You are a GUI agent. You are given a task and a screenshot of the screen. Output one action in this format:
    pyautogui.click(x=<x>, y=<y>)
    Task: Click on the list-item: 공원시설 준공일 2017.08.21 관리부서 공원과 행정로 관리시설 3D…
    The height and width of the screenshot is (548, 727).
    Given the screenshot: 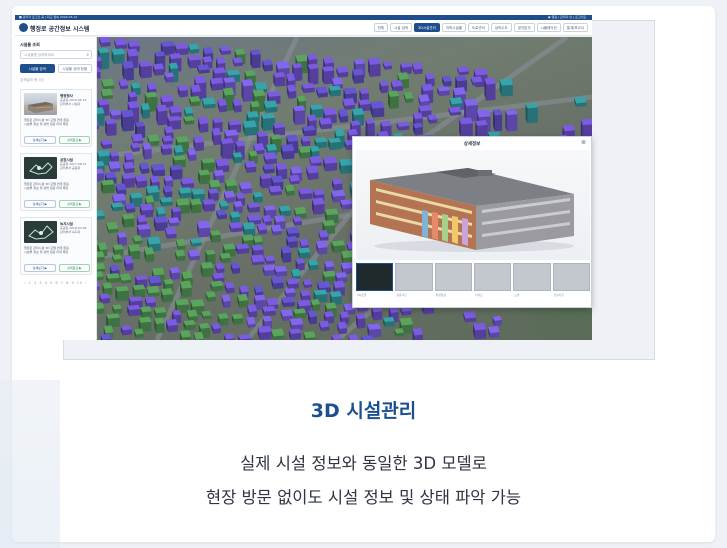 What is the action you would take?
    pyautogui.click(x=56, y=182)
    